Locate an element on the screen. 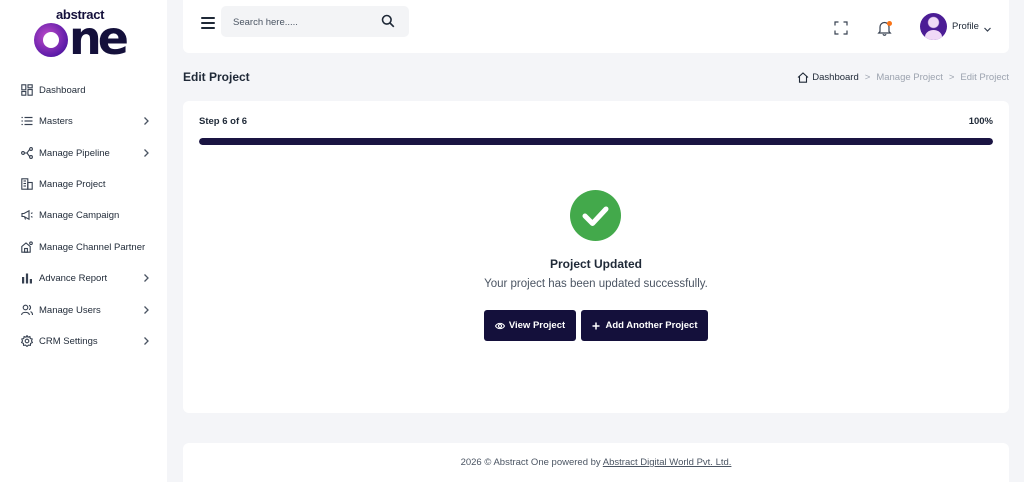  grid-icon is located at coordinates (26, 90).